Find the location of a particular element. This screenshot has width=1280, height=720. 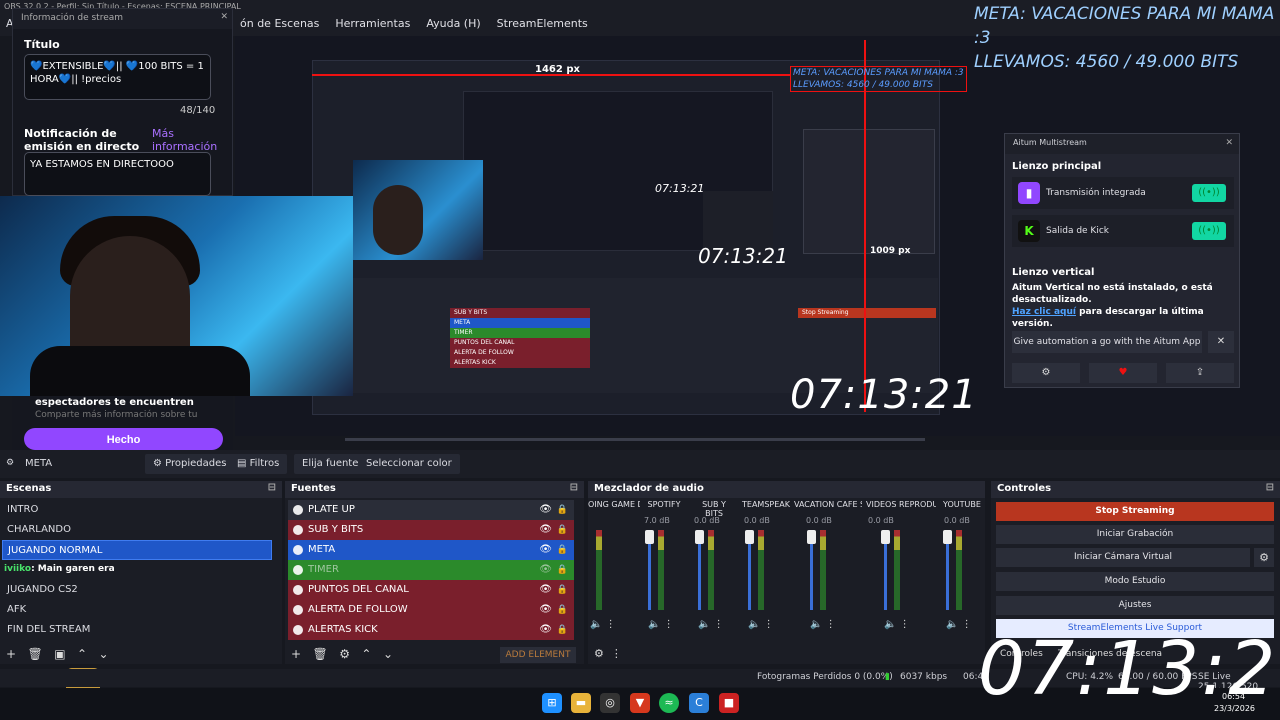

scene-intro: INTRO is located at coordinates (137, 510).